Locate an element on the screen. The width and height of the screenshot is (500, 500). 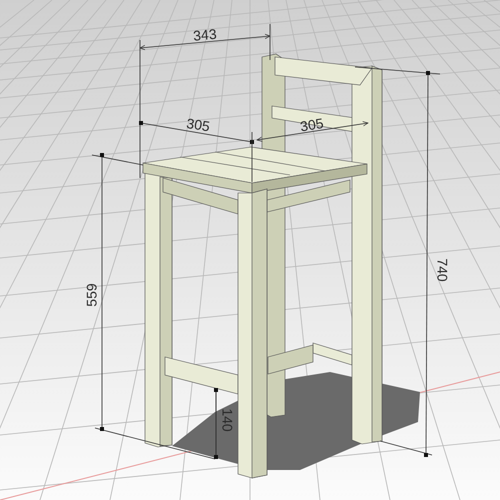
dimension-label: 559 is located at coordinates (92, 295).